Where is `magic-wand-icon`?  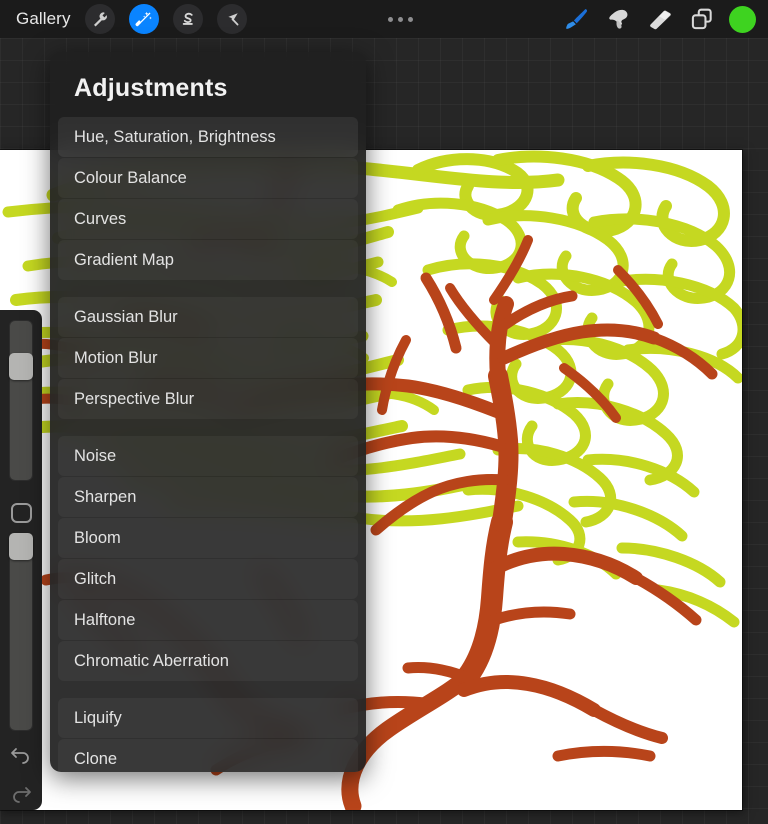 magic-wand-icon is located at coordinates (143, 19).